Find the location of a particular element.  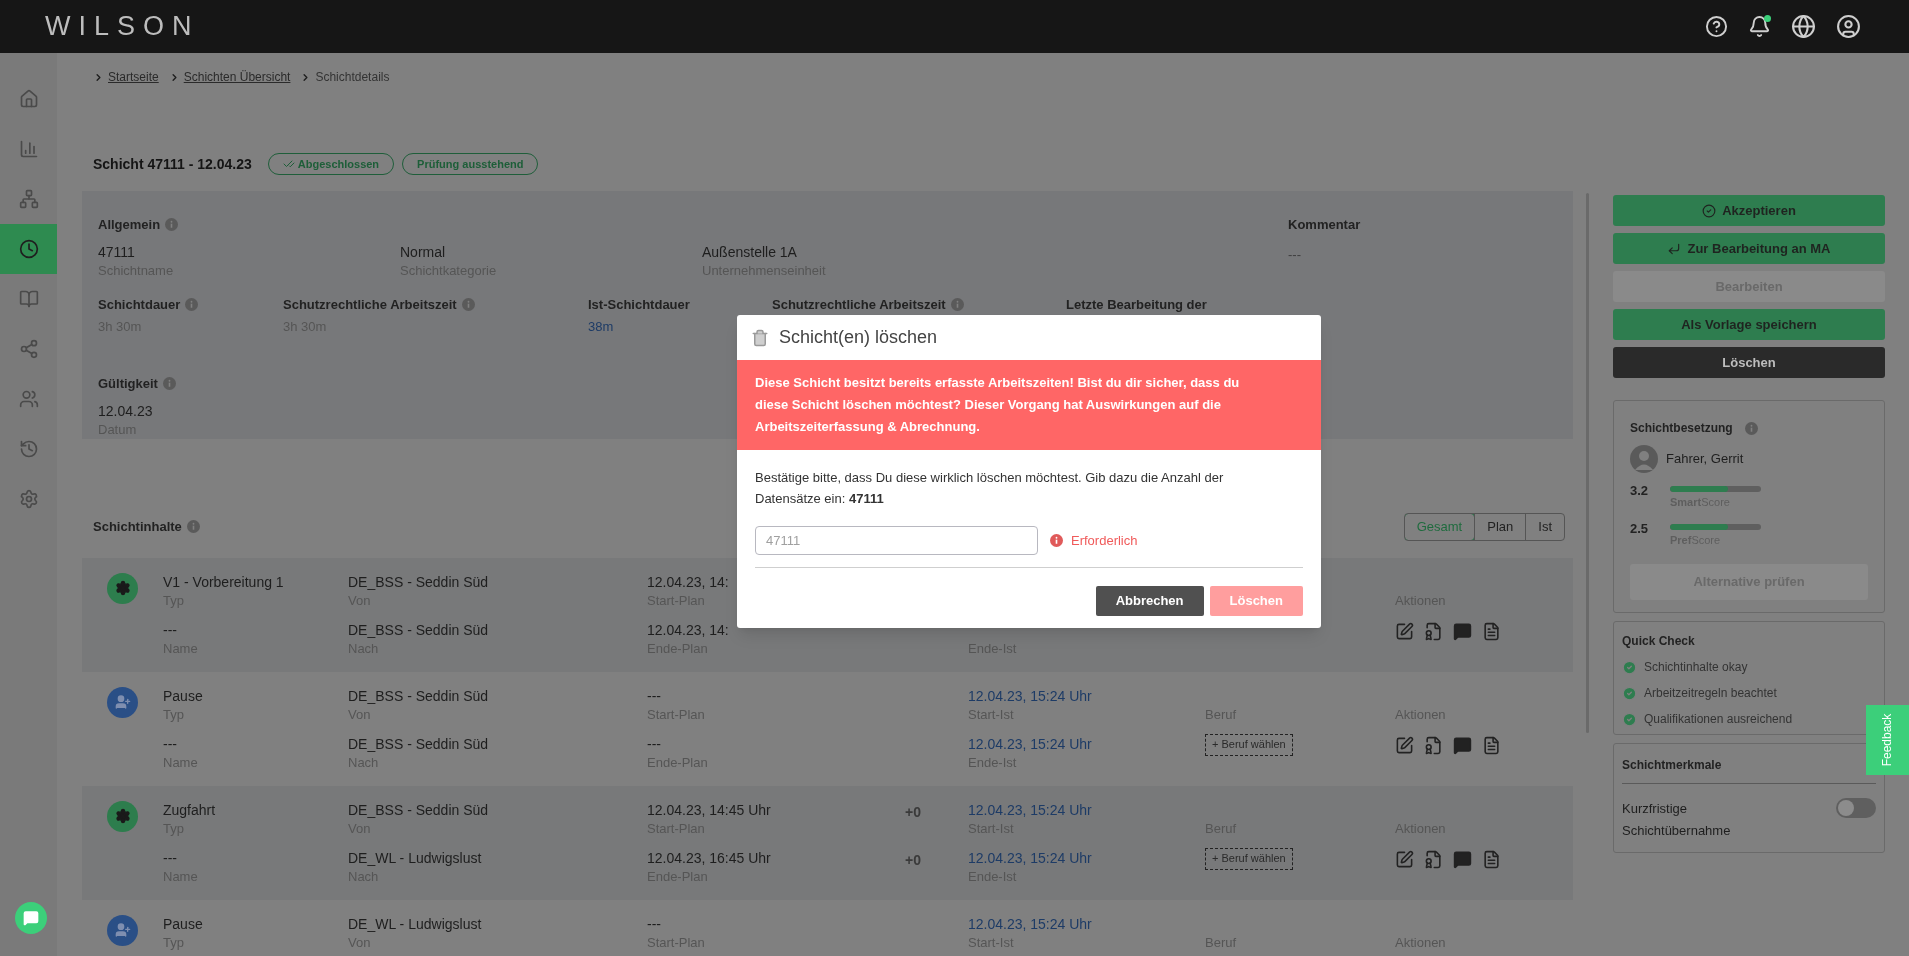

action-button: Löschen is located at coordinates (1749, 362).